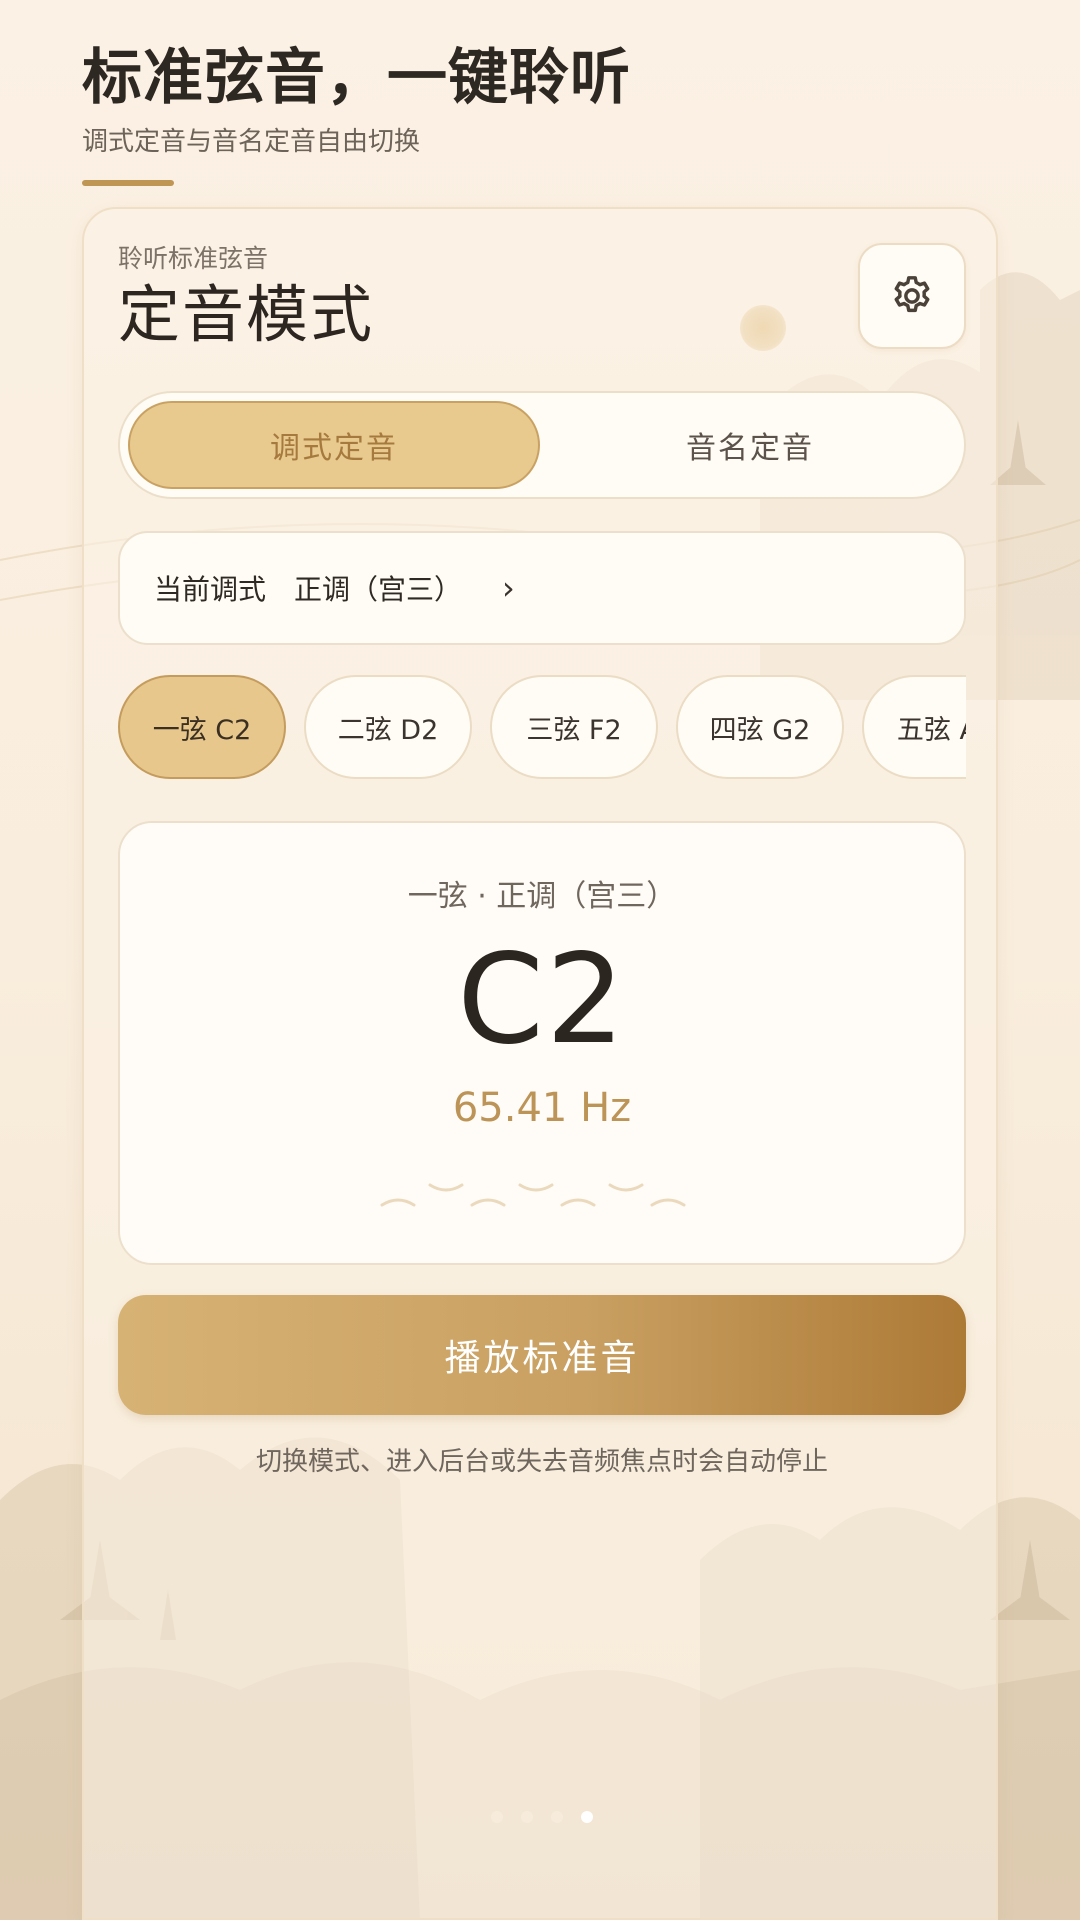 The height and width of the screenshot is (1920, 1080). I want to click on mode-label: 当前调式, so click(210, 589).